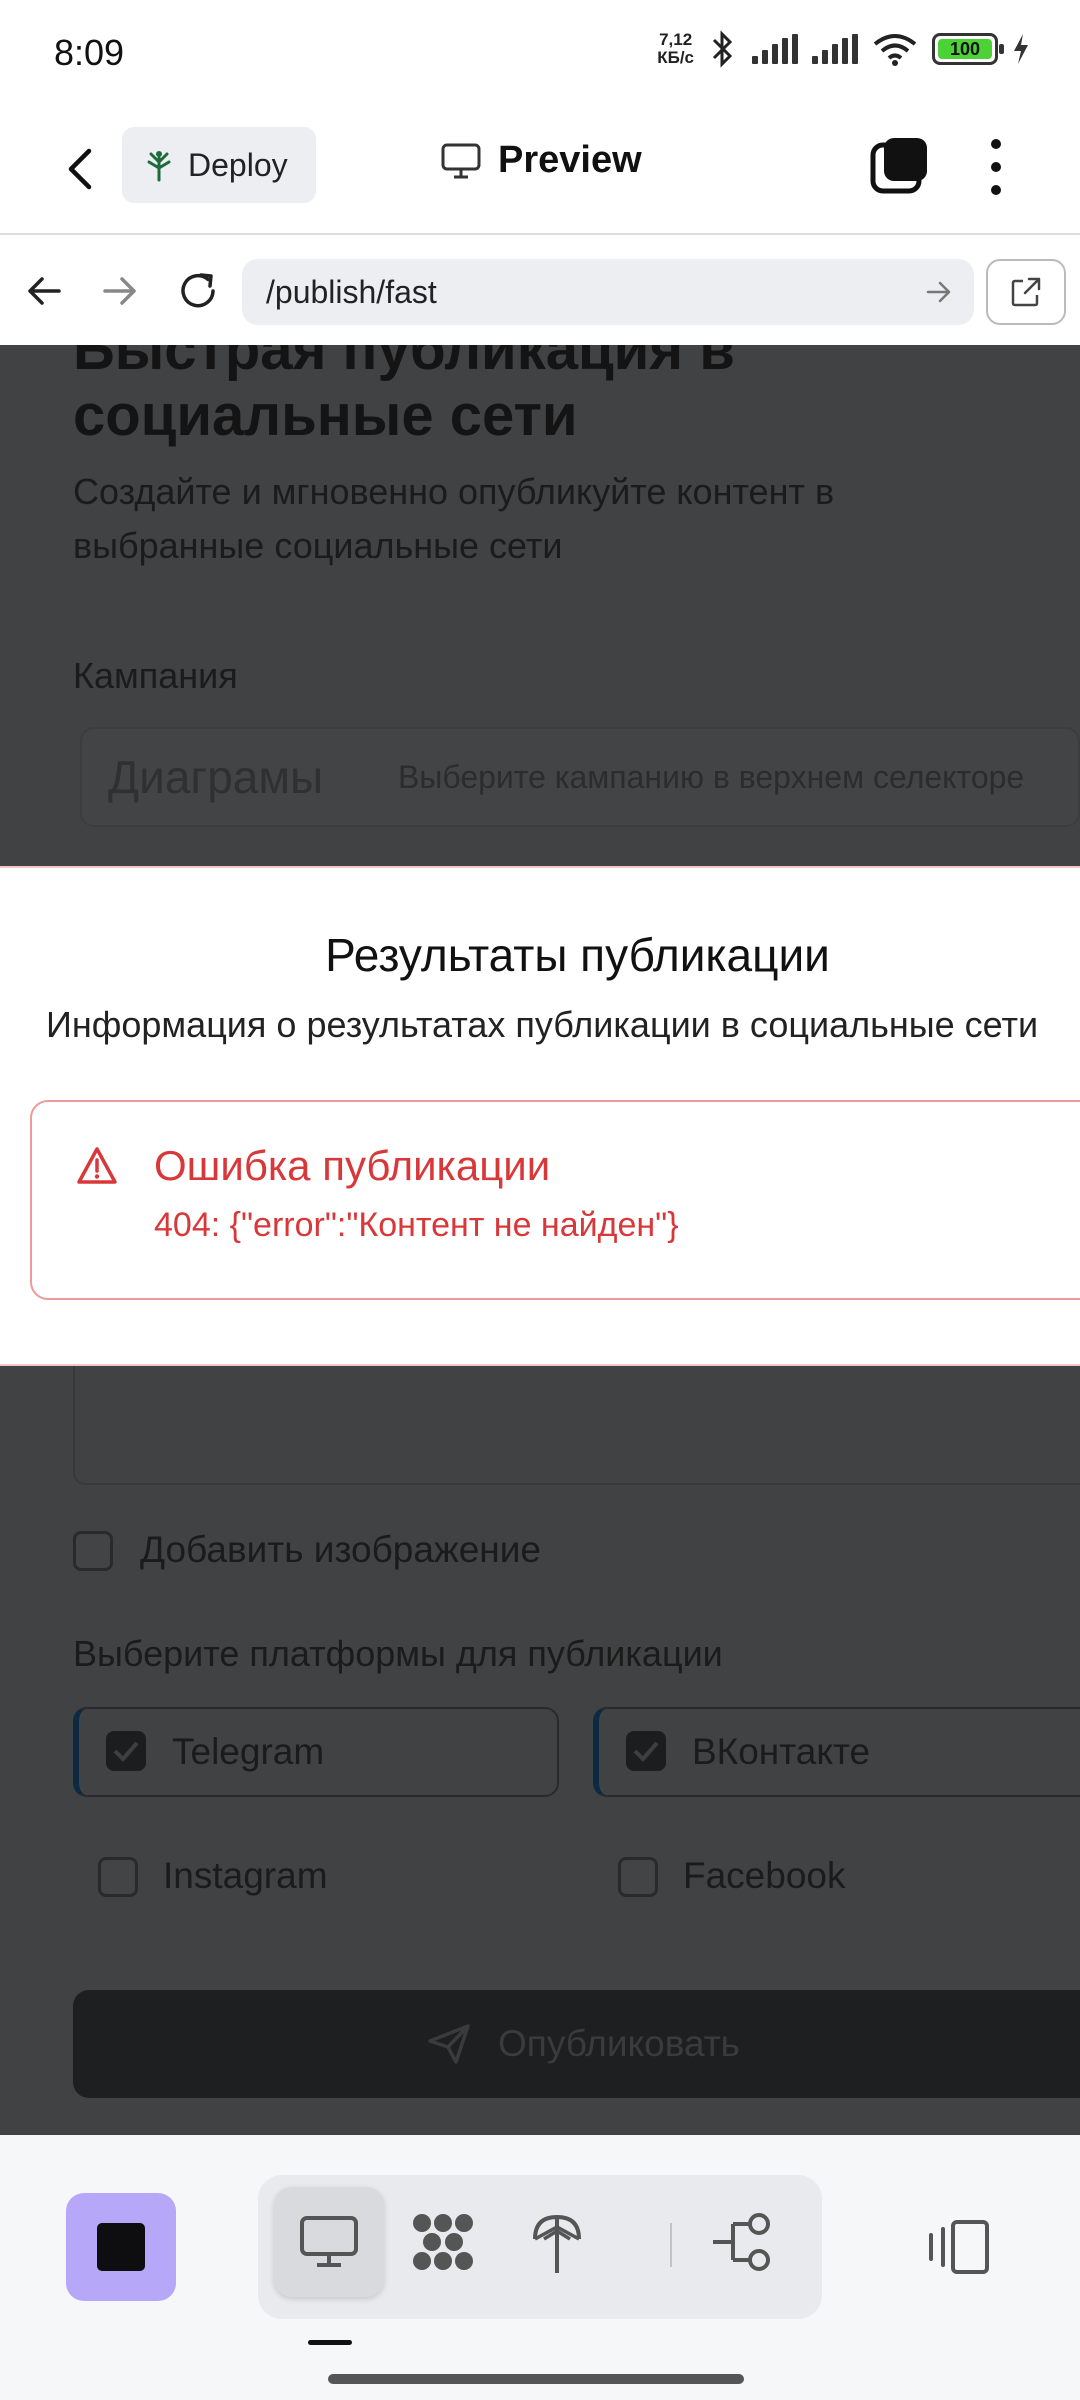 The image size is (1080, 2400). Describe the element at coordinates (608, 292) in the screenshot. I see `url-input: /publish/fast` at that location.